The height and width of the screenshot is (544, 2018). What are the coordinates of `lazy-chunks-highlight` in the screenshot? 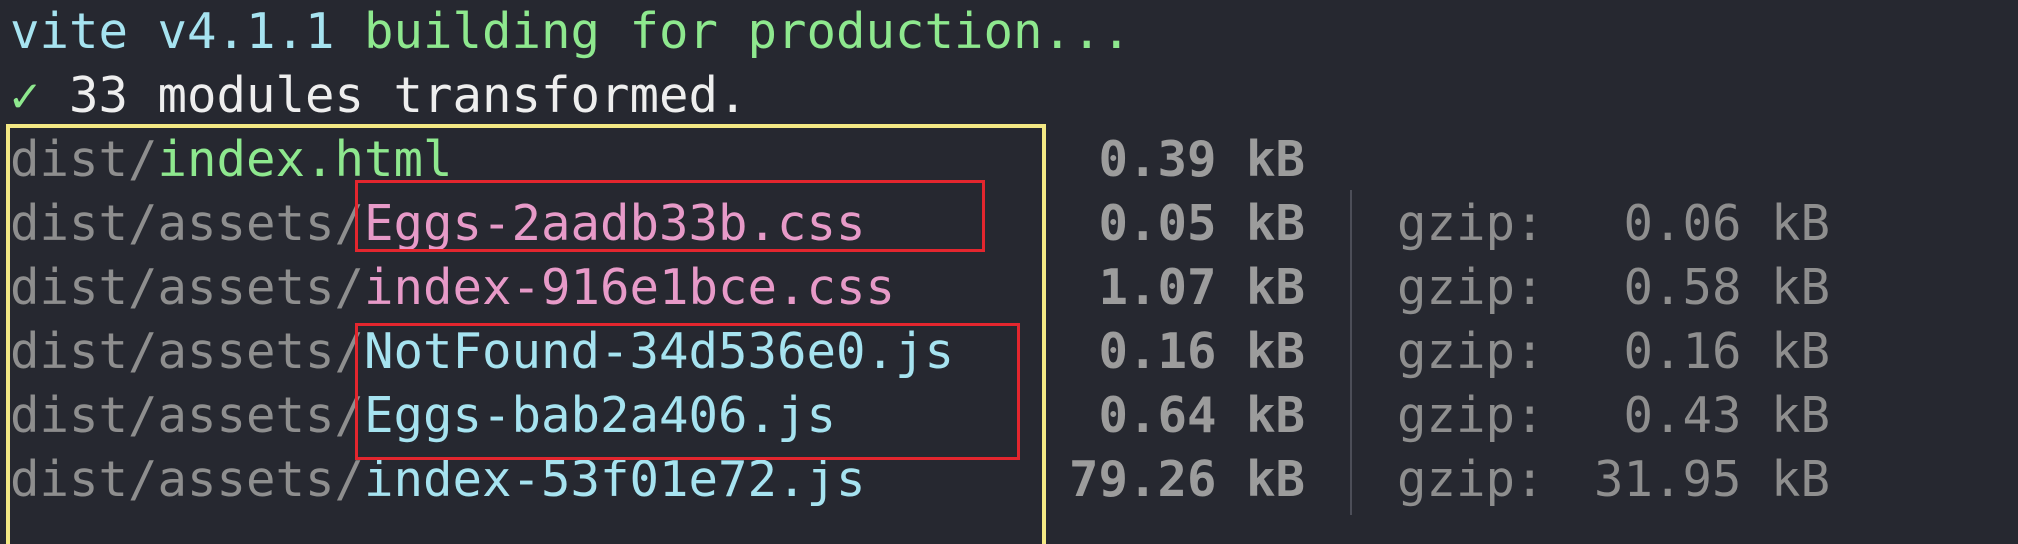 It's located at (687, 391).